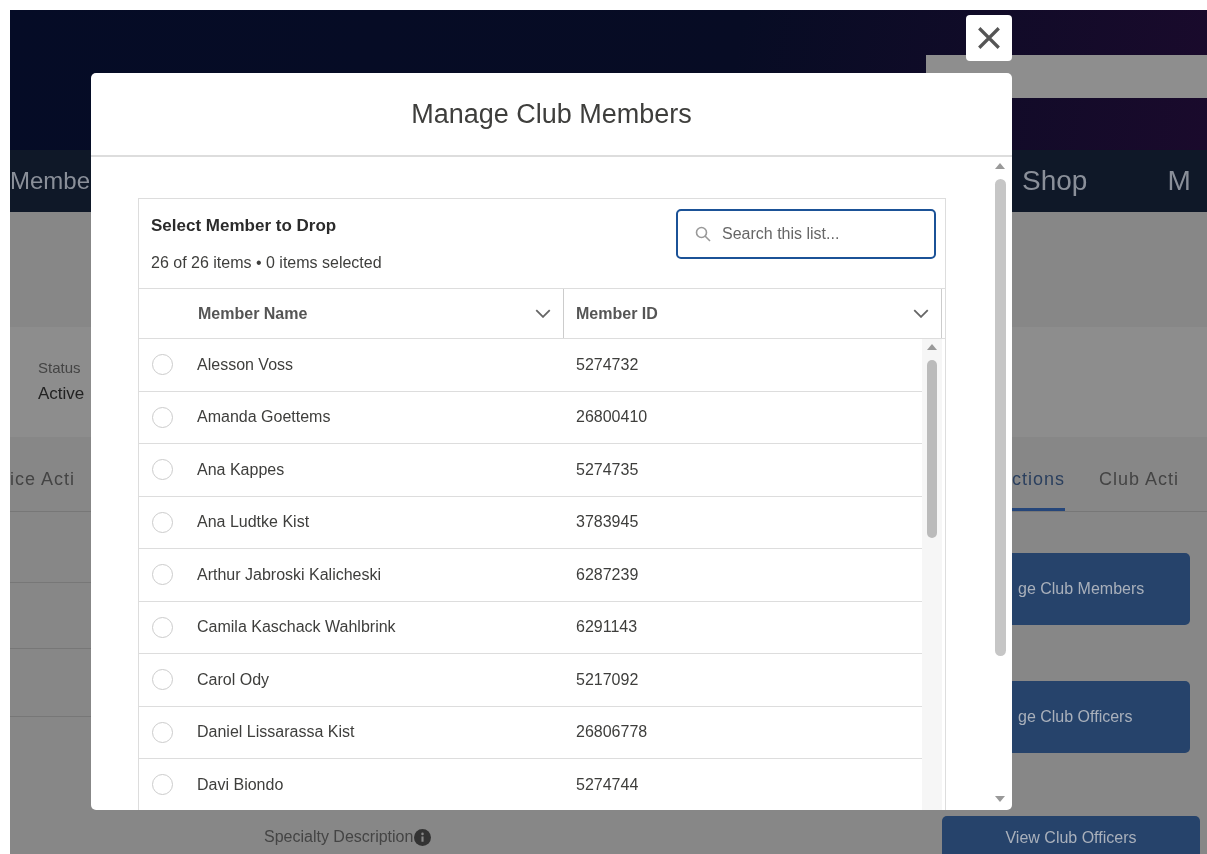 This screenshot has width=1207, height=854. I want to click on field-label: Specialty Description, so click(339, 837).